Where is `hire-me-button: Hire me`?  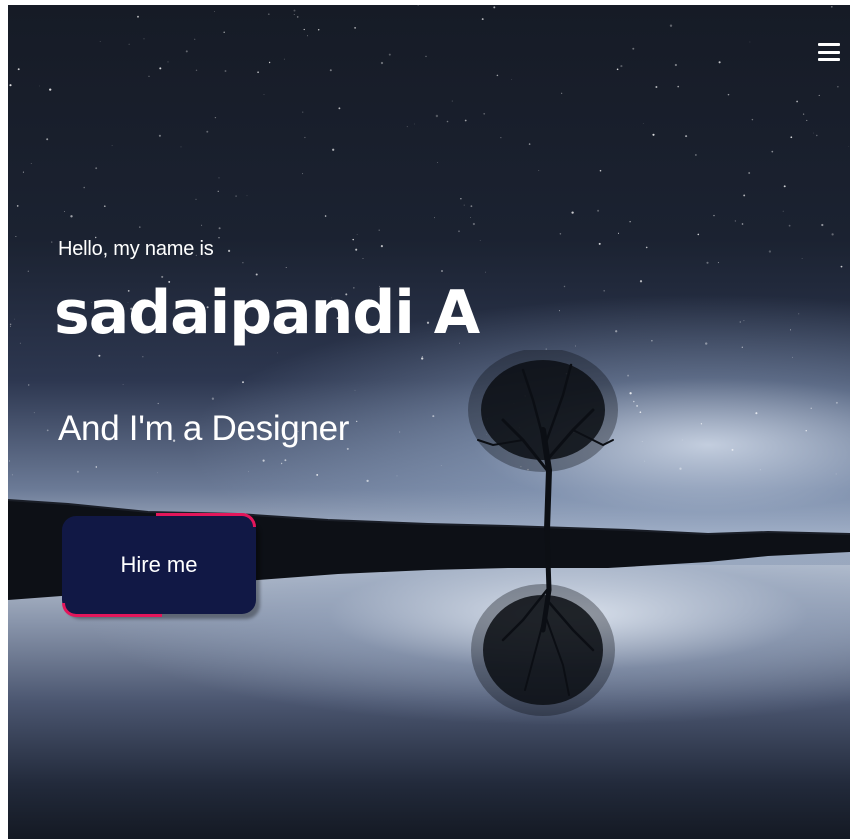 hire-me-button: Hire me is located at coordinates (159, 565).